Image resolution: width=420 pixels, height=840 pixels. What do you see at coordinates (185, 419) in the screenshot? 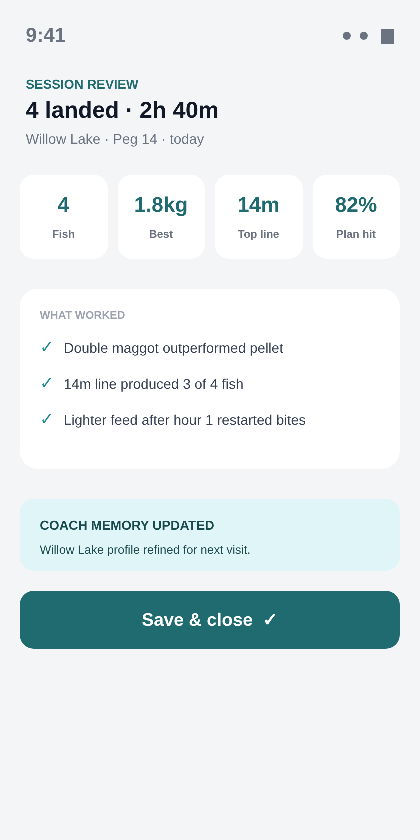
I see `worked-item: Lighter feed after hour 1 restarted bites` at bounding box center [185, 419].